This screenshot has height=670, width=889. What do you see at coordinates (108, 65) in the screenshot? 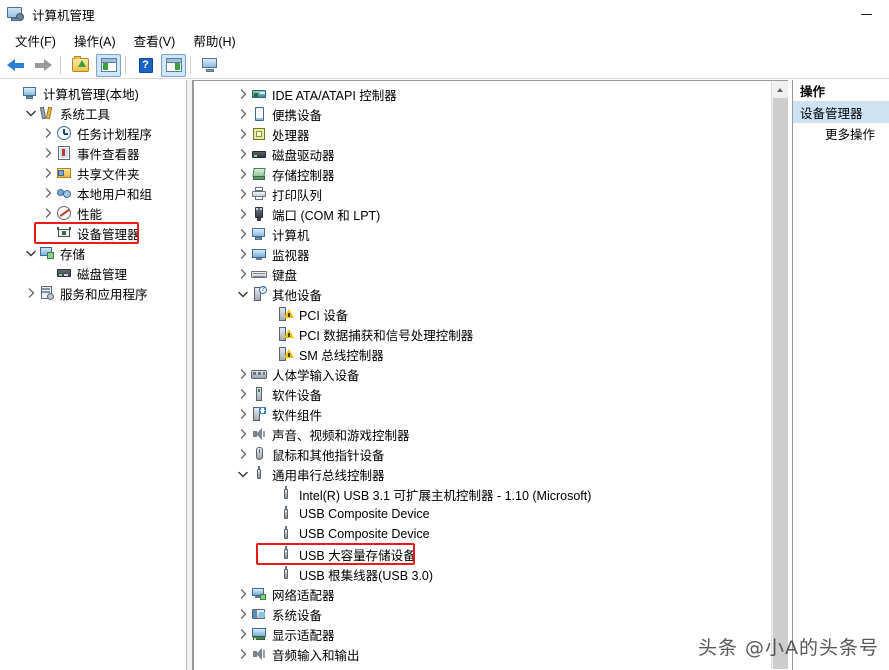
I see `show-console-tree-button` at bounding box center [108, 65].